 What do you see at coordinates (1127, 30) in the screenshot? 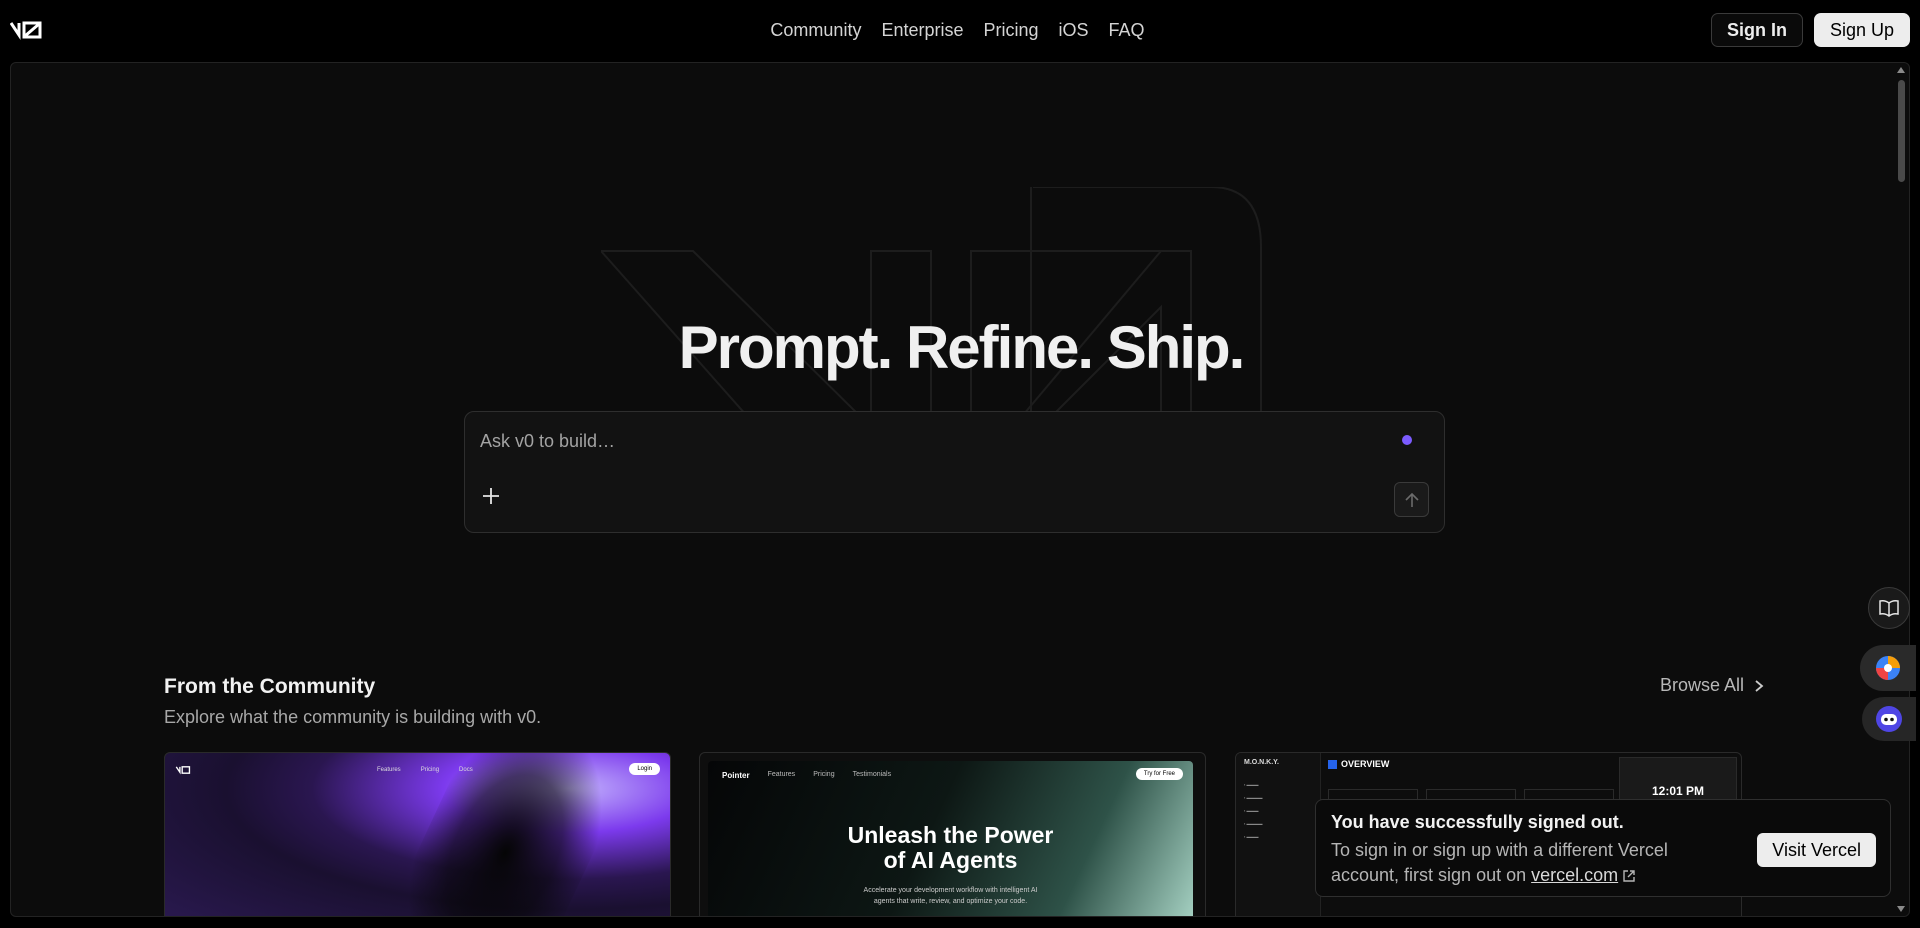
I see `nav-link-faq: FAQ` at bounding box center [1127, 30].